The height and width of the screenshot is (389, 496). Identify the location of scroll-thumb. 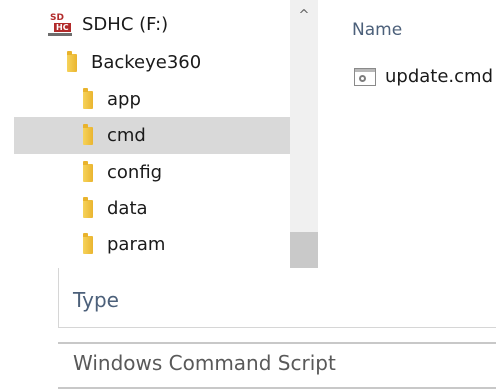
(304, 250).